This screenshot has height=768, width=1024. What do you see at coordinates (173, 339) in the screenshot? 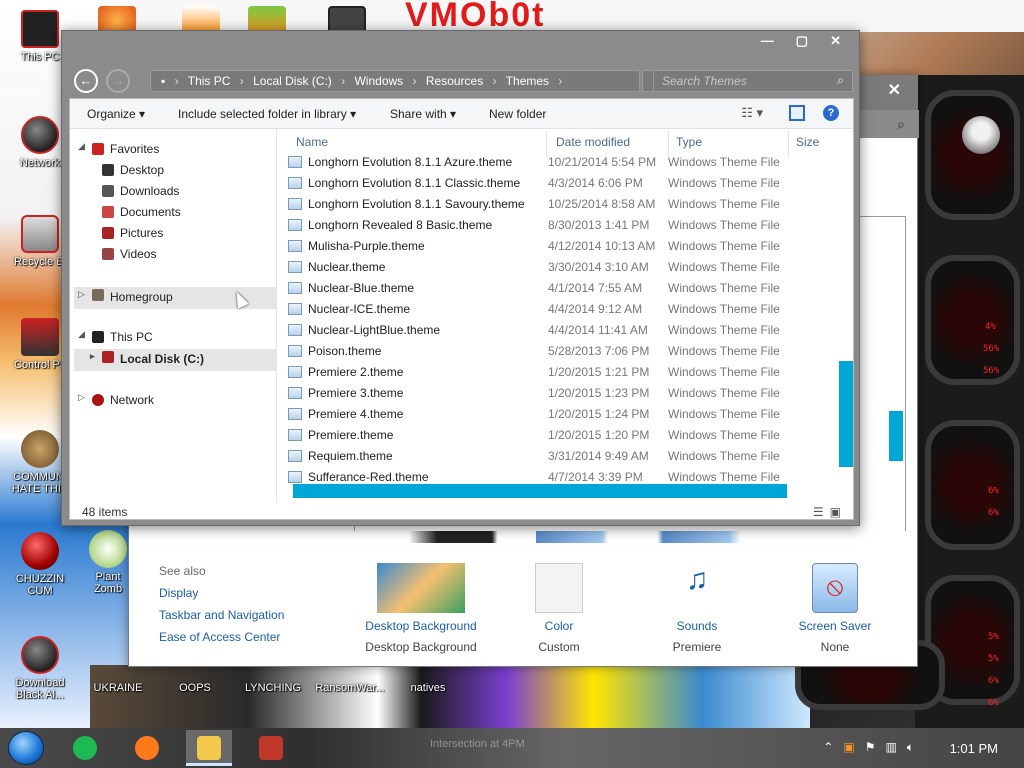
I see `nav-this-pc: ◢ This PC` at bounding box center [173, 339].